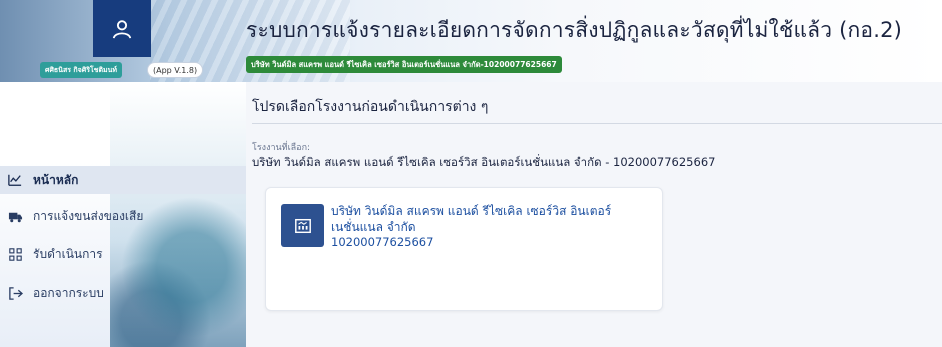 Image resolution: width=942 pixels, height=347 pixels. What do you see at coordinates (370, 107) in the screenshot?
I see `section-title: โปรดเลือกโรงงานก่อนดำเนินการต่าง ๆ` at bounding box center [370, 107].